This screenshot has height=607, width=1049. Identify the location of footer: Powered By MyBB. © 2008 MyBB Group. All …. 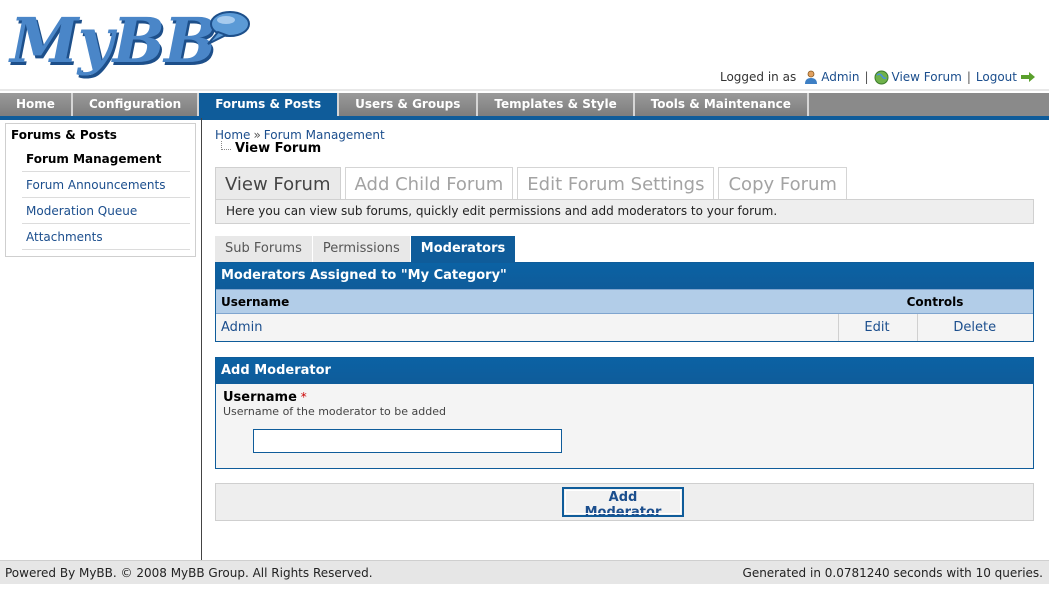
(524, 572).